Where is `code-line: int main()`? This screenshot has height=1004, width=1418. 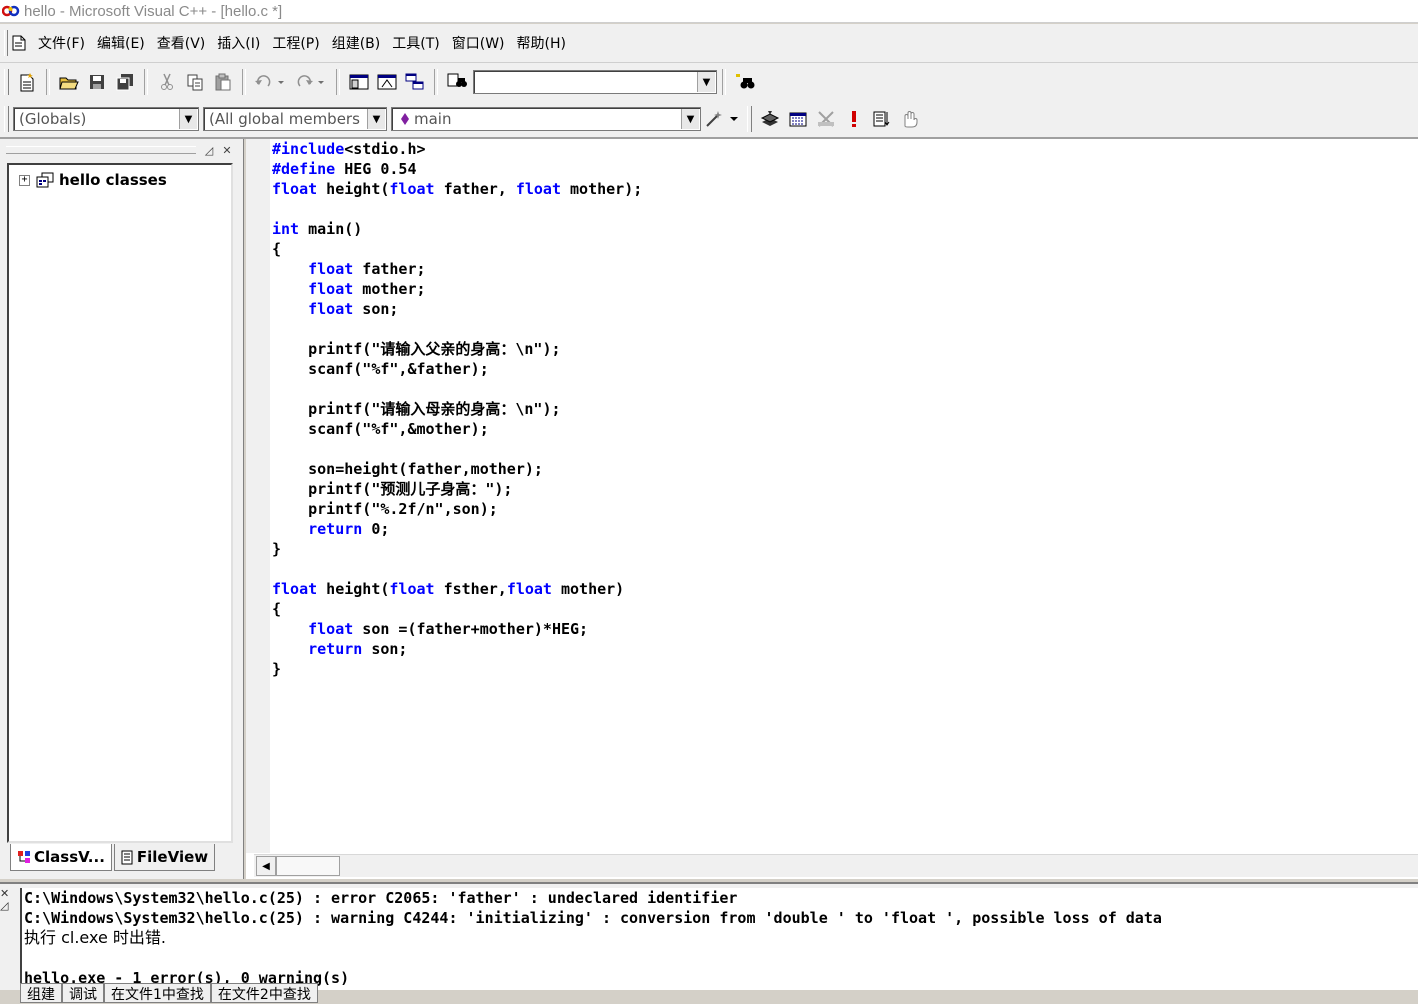
code-line: int main() is located at coordinates (457, 229).